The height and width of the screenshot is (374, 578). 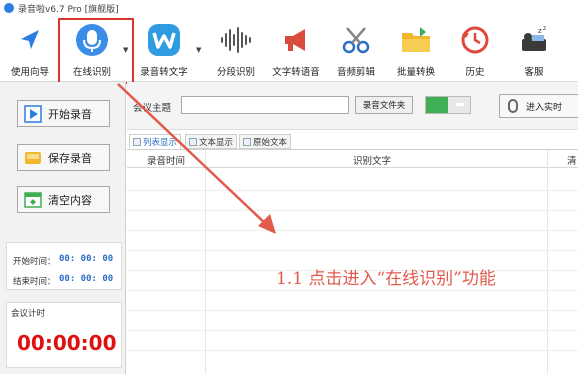 I want to click on waveform-icon, so click(x=236, y=40).